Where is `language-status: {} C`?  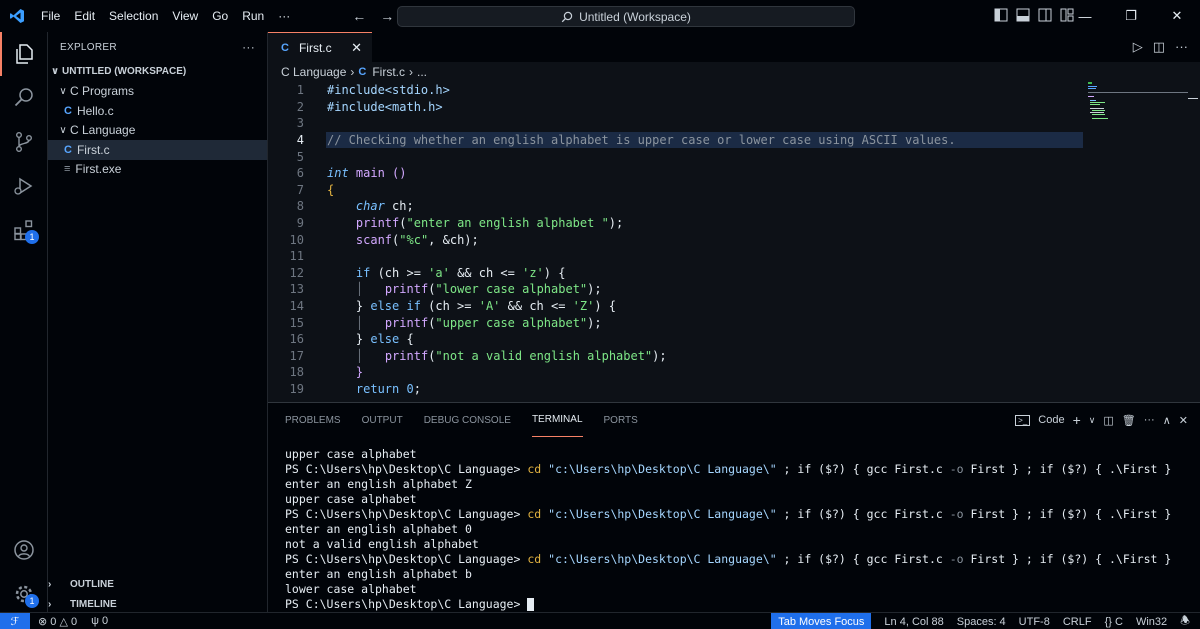
language-status: {} C is located at coordinates (1114, 622).